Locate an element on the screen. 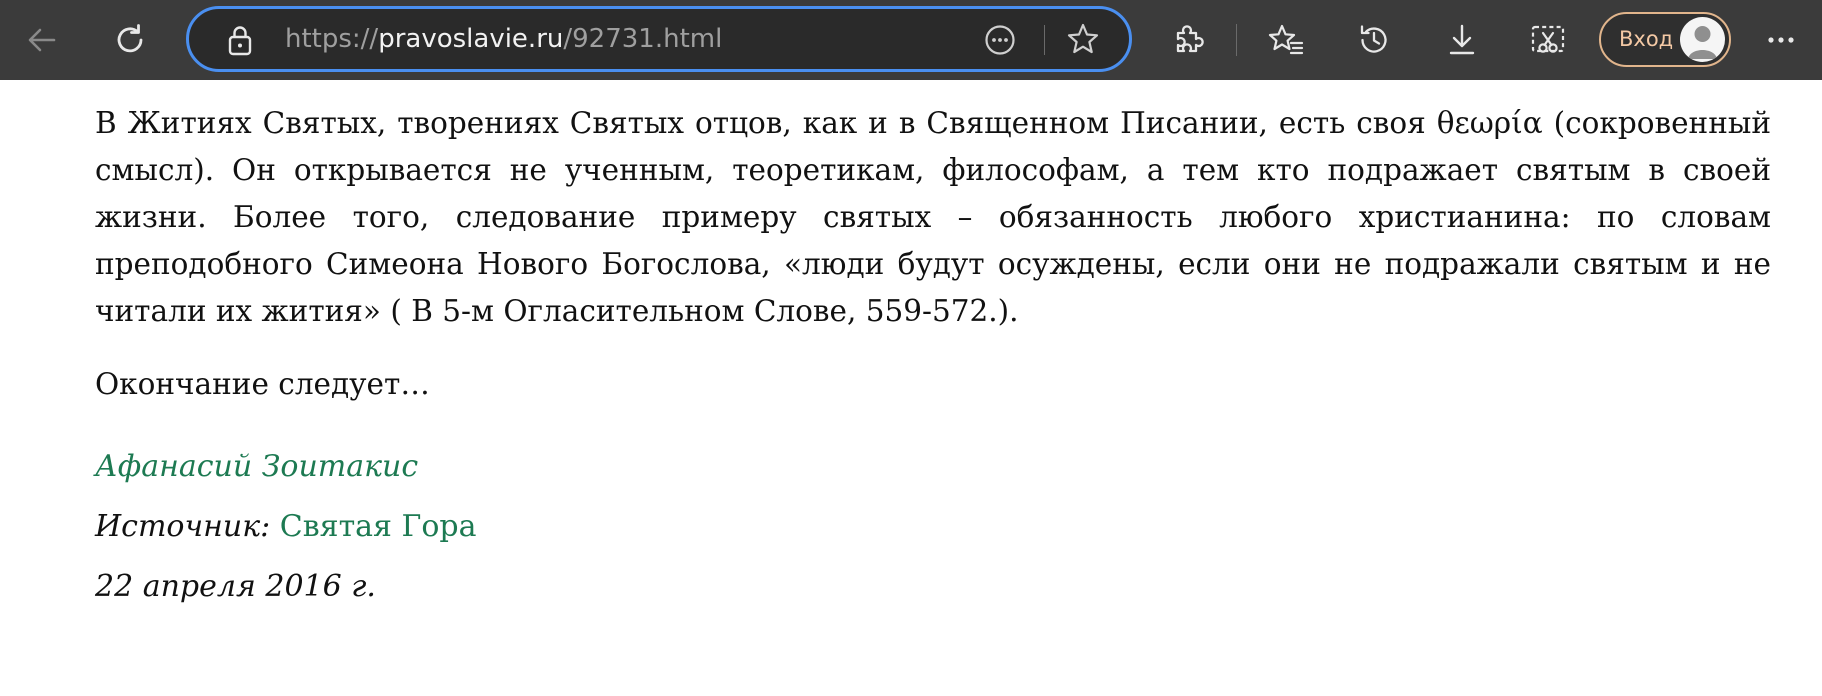  screenshot-scissors-icon is located at coordinates (1548, 40).